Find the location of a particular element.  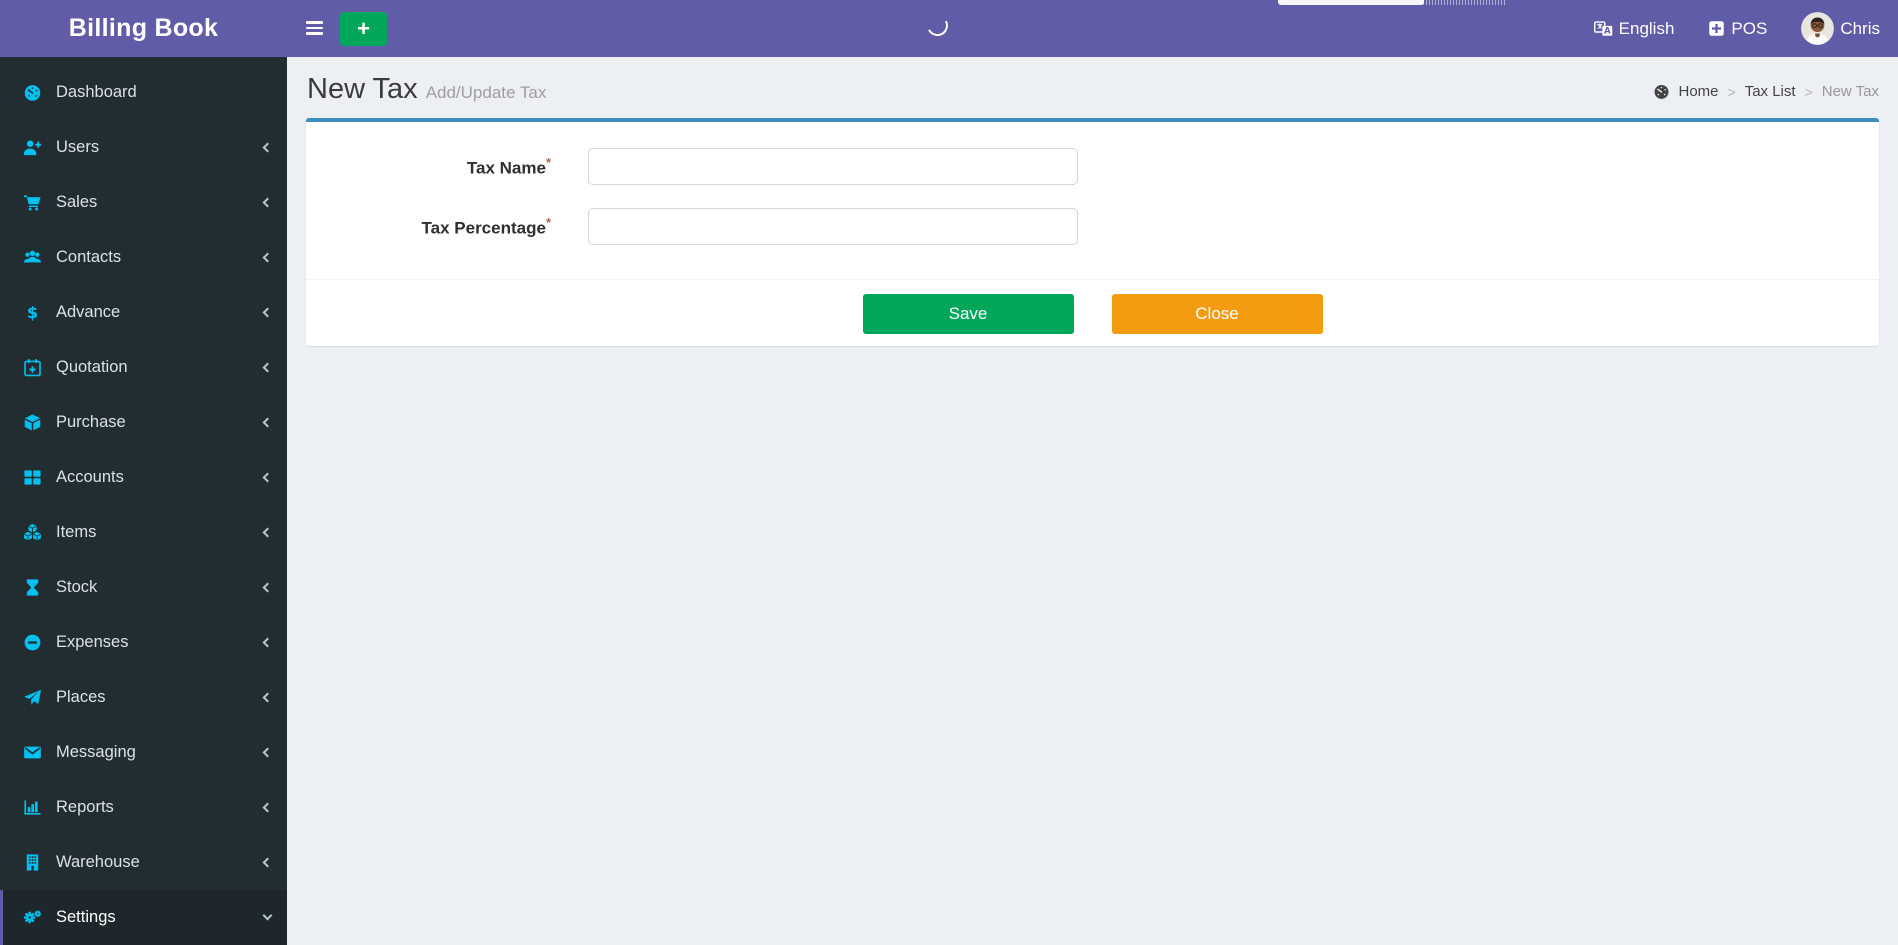

top-navbar: Billing Book + A English POS Chris is located at coordinates (949, 28).